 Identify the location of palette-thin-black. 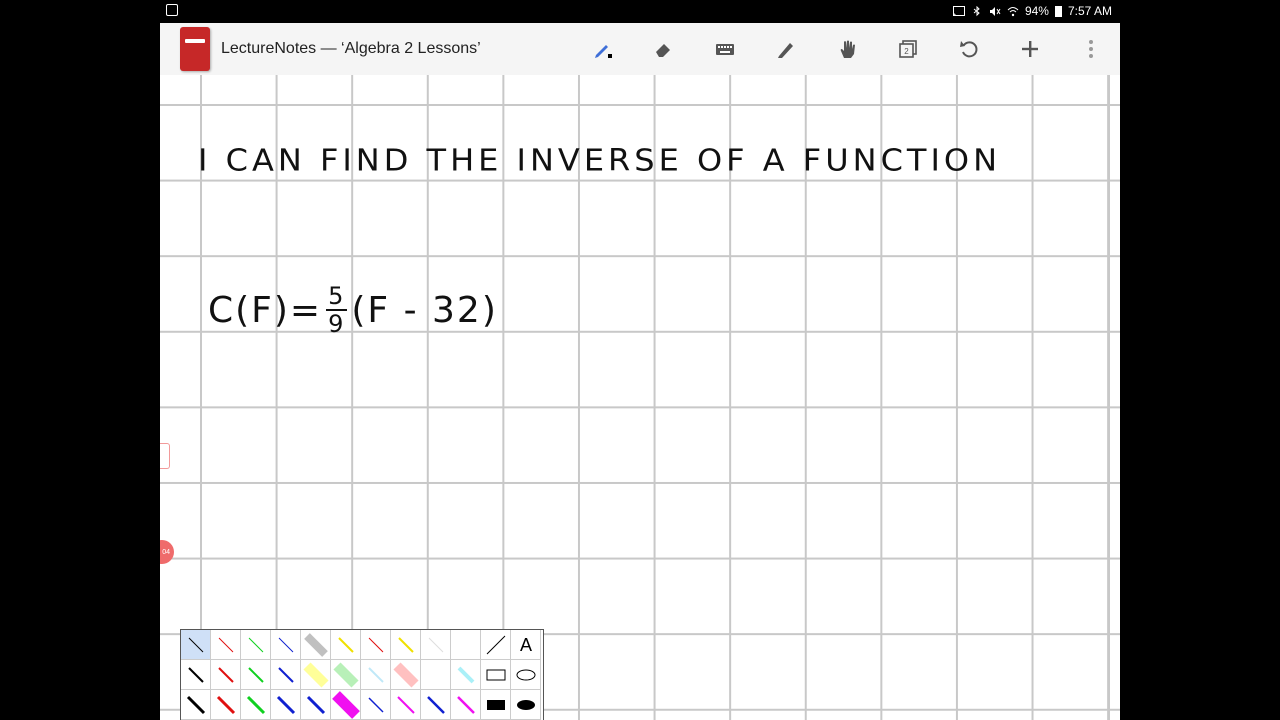
(196, 645).